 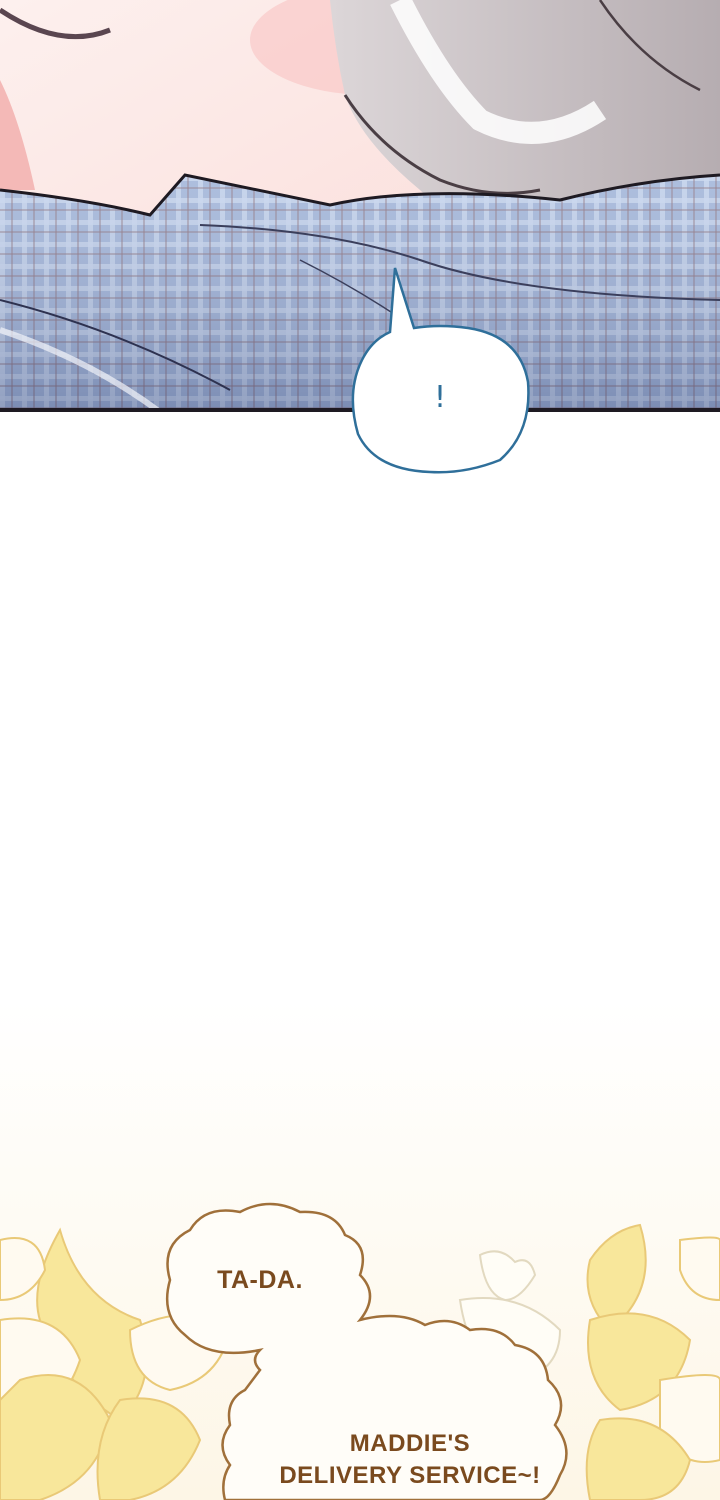 I want to click on delivery-line-2: DELIVERY SERVICE~!, so click(x=410, y=1475).